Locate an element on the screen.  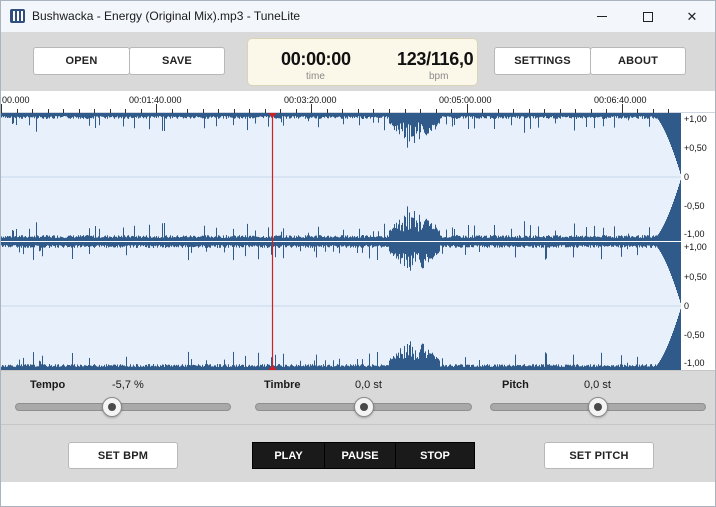
maximize-icon is located at coordinates (648, 16).